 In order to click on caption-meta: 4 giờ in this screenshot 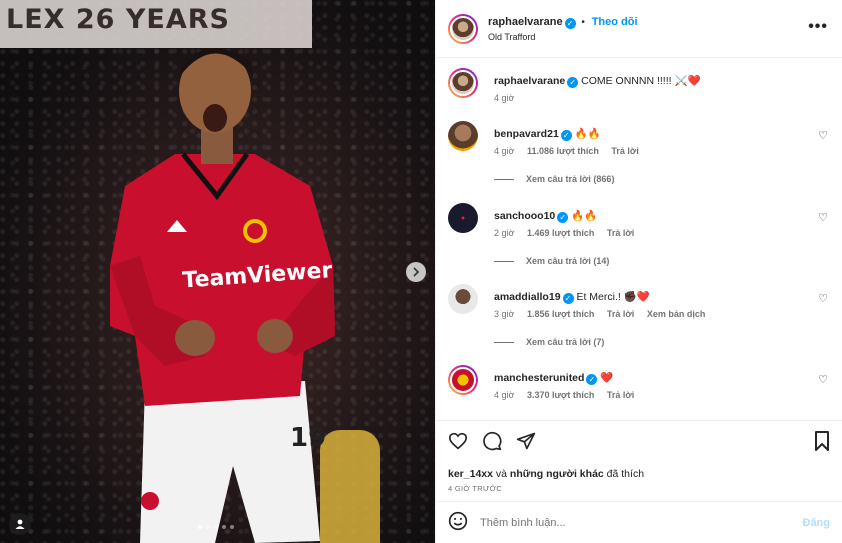, I will do `click(504, 98)`.